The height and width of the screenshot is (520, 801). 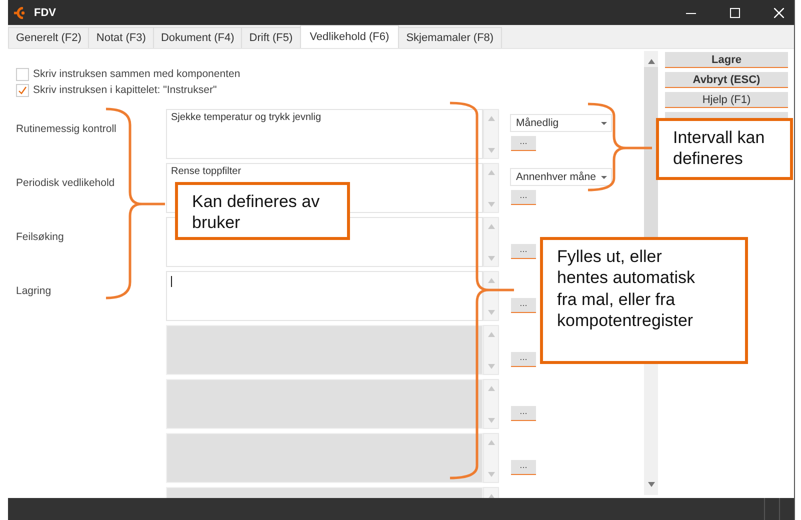 I want to click on annotation-tooltip: Fylles ut, eller hentes automatisk fra mal, eller fra kompotentregister, so click(x=644, y=300).